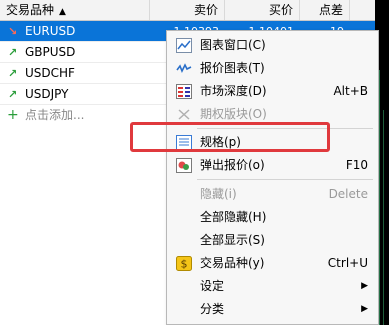  What do you see at coordinates (233, 217) in the screenshot?
I see `menu-item-label: 全部隐藏(H)` at bounding box center [233, 217].